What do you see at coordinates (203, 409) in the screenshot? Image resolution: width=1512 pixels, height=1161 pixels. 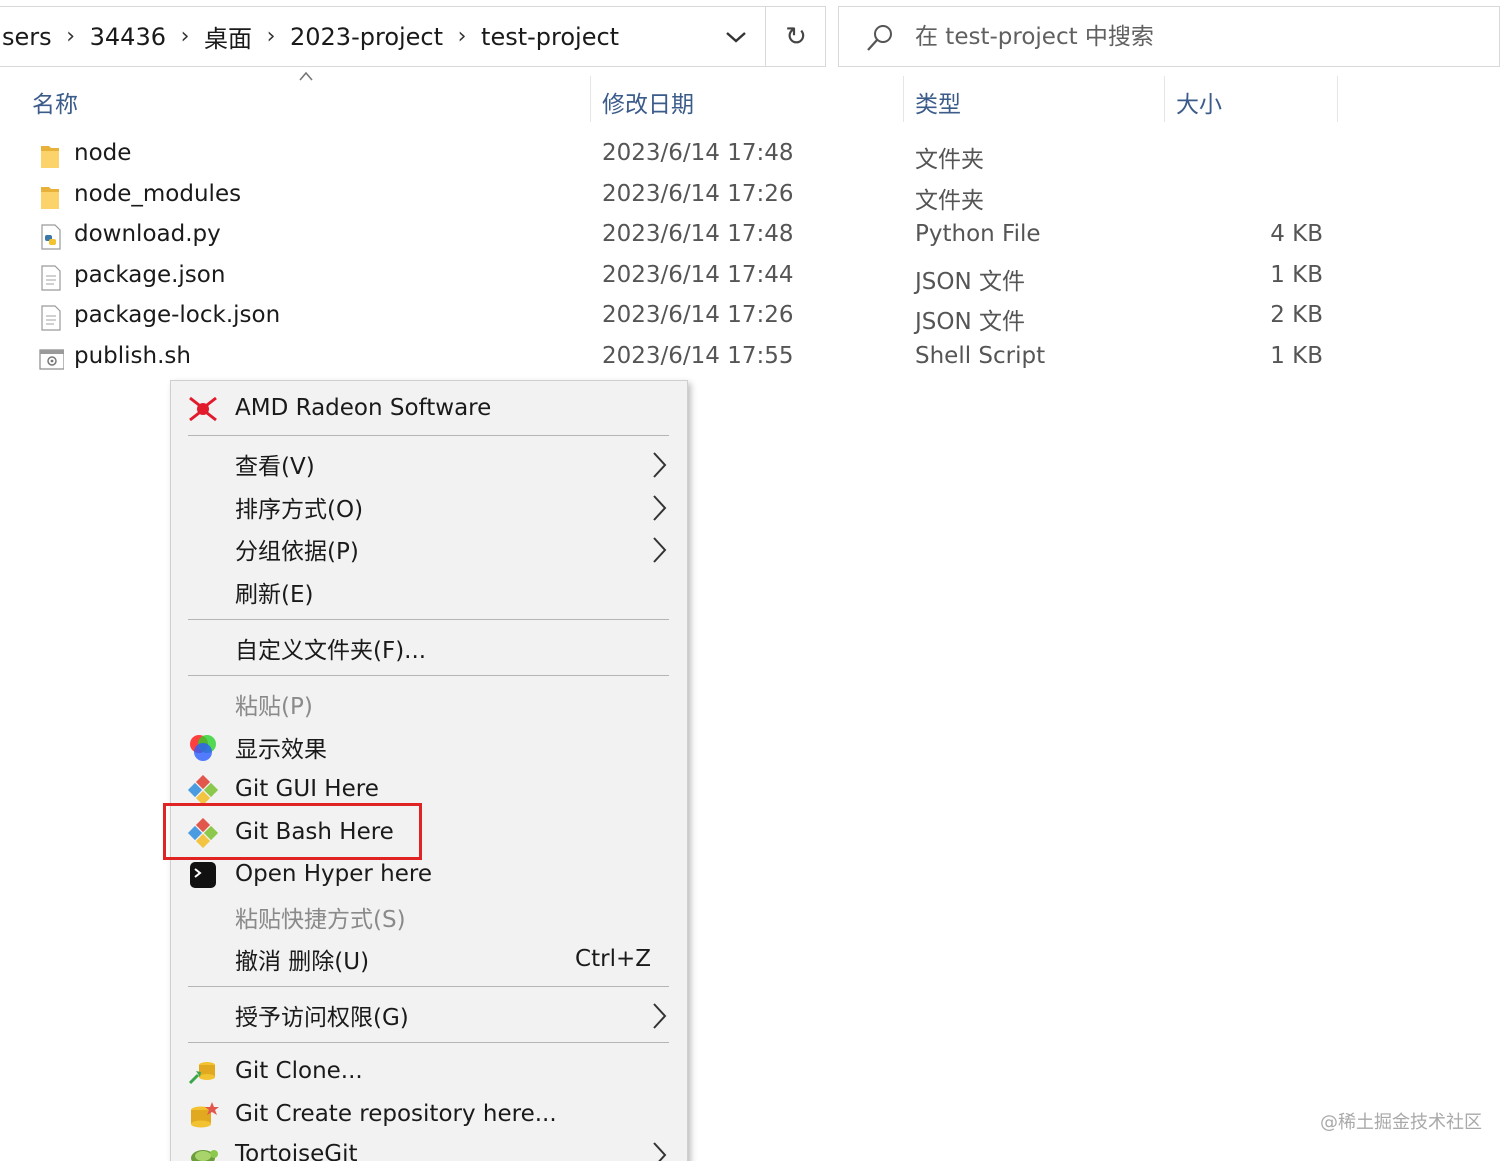 I see `amd-radeon-icon` at bounding box center [203, 409].